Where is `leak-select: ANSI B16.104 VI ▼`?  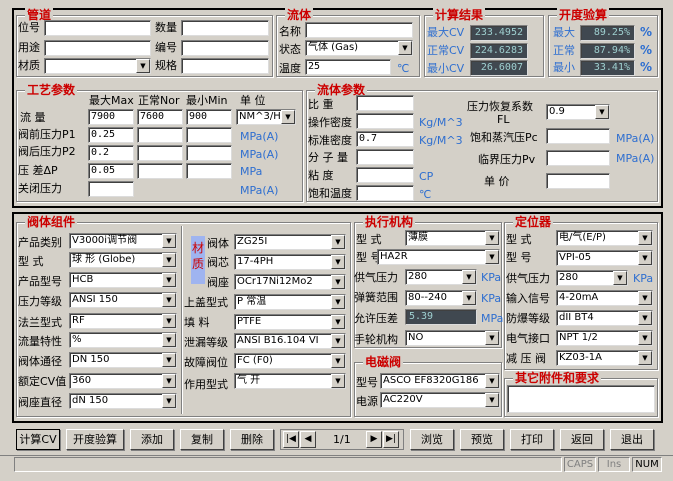
leak-select: ANSI B16.104 VI ▼ is located at coordinates (290, 341).